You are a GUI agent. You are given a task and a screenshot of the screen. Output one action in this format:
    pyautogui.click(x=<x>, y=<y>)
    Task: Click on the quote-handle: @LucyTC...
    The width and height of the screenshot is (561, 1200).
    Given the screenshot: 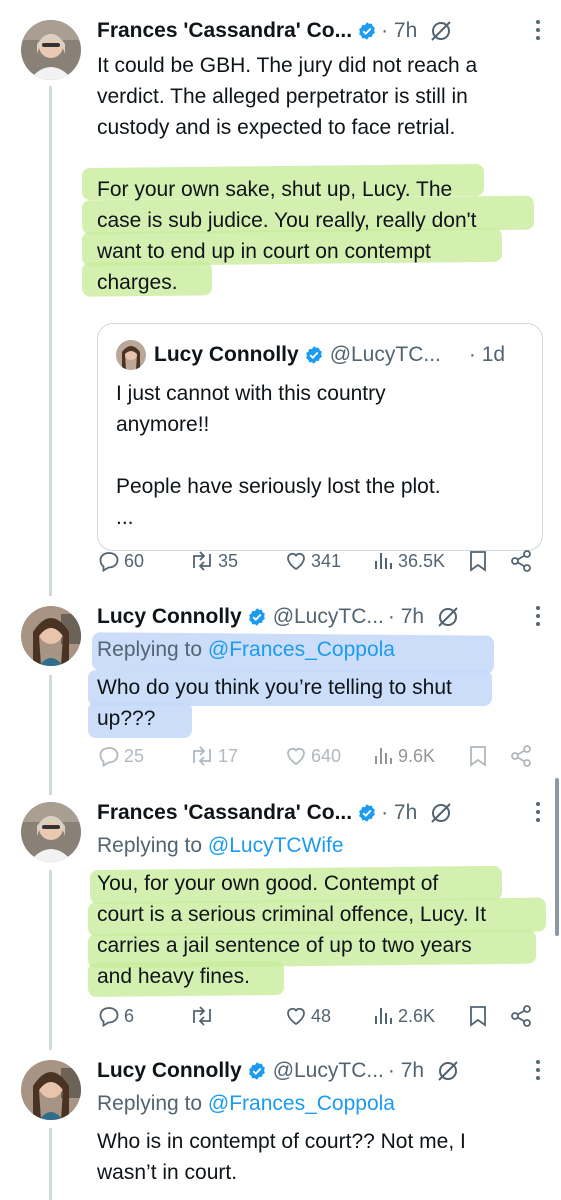 What is the action you would take?
    pyautogui.click(x=385, y=354)
    